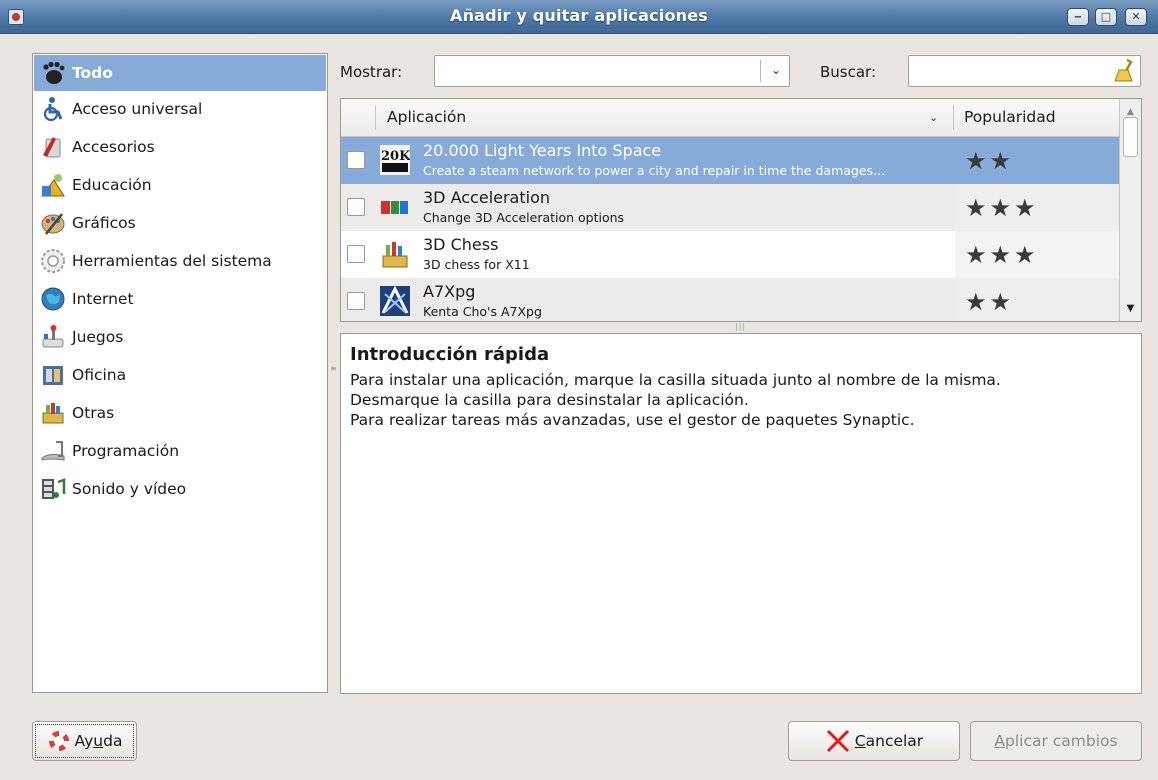 Image resolution: width=1158 pixels, height=780 pixels. I want to click on category-item-todo: Todo, so click(180, 73).